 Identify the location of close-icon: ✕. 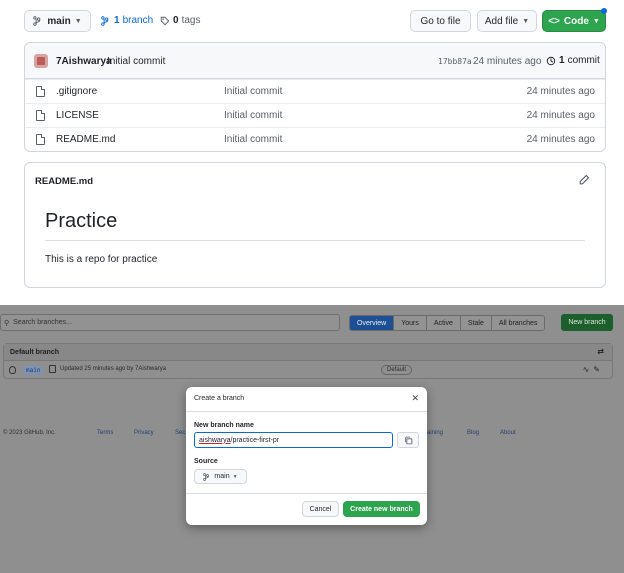
(415, 398).